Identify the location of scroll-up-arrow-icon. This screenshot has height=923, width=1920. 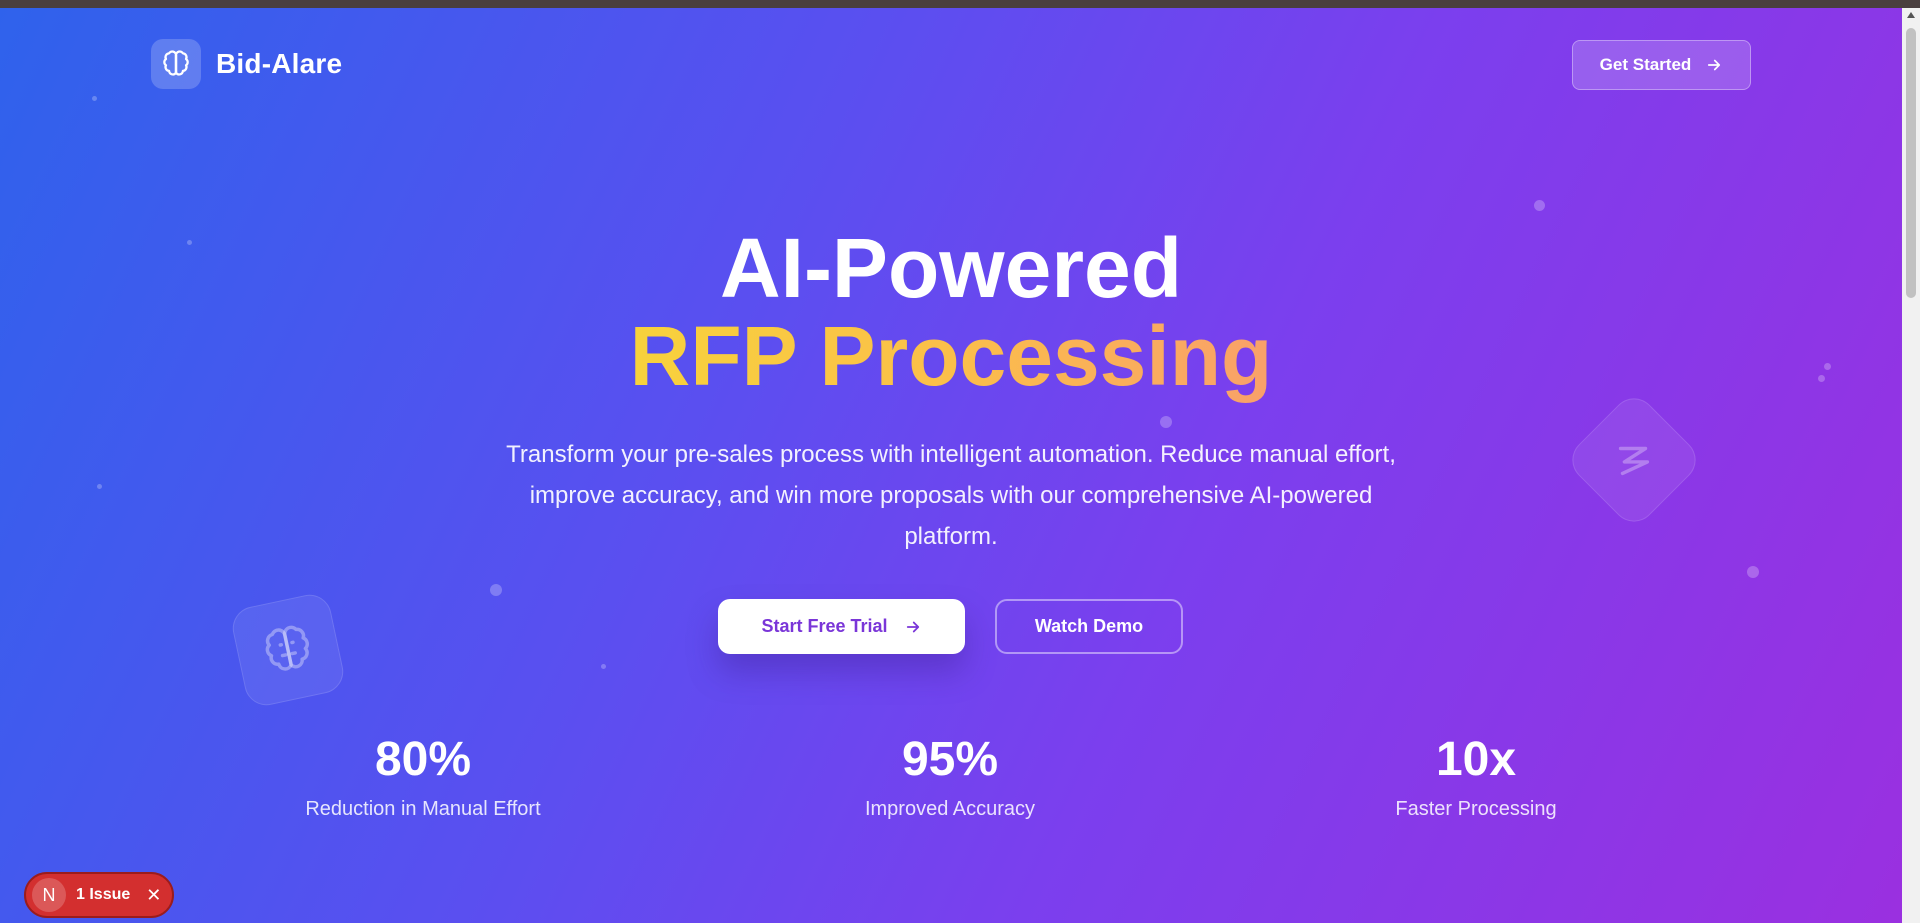
(1911, 15).